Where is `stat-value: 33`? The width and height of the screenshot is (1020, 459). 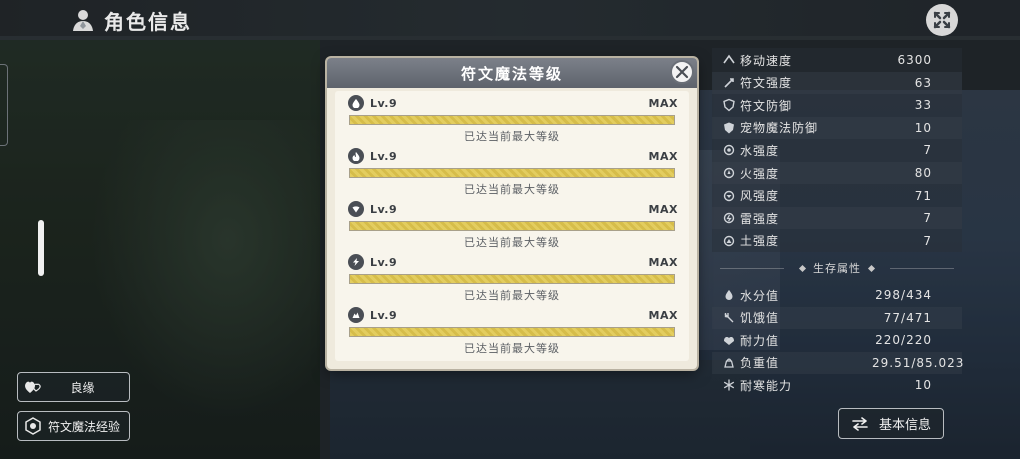 stat-value: 33 is located at coordinates (923, 105).